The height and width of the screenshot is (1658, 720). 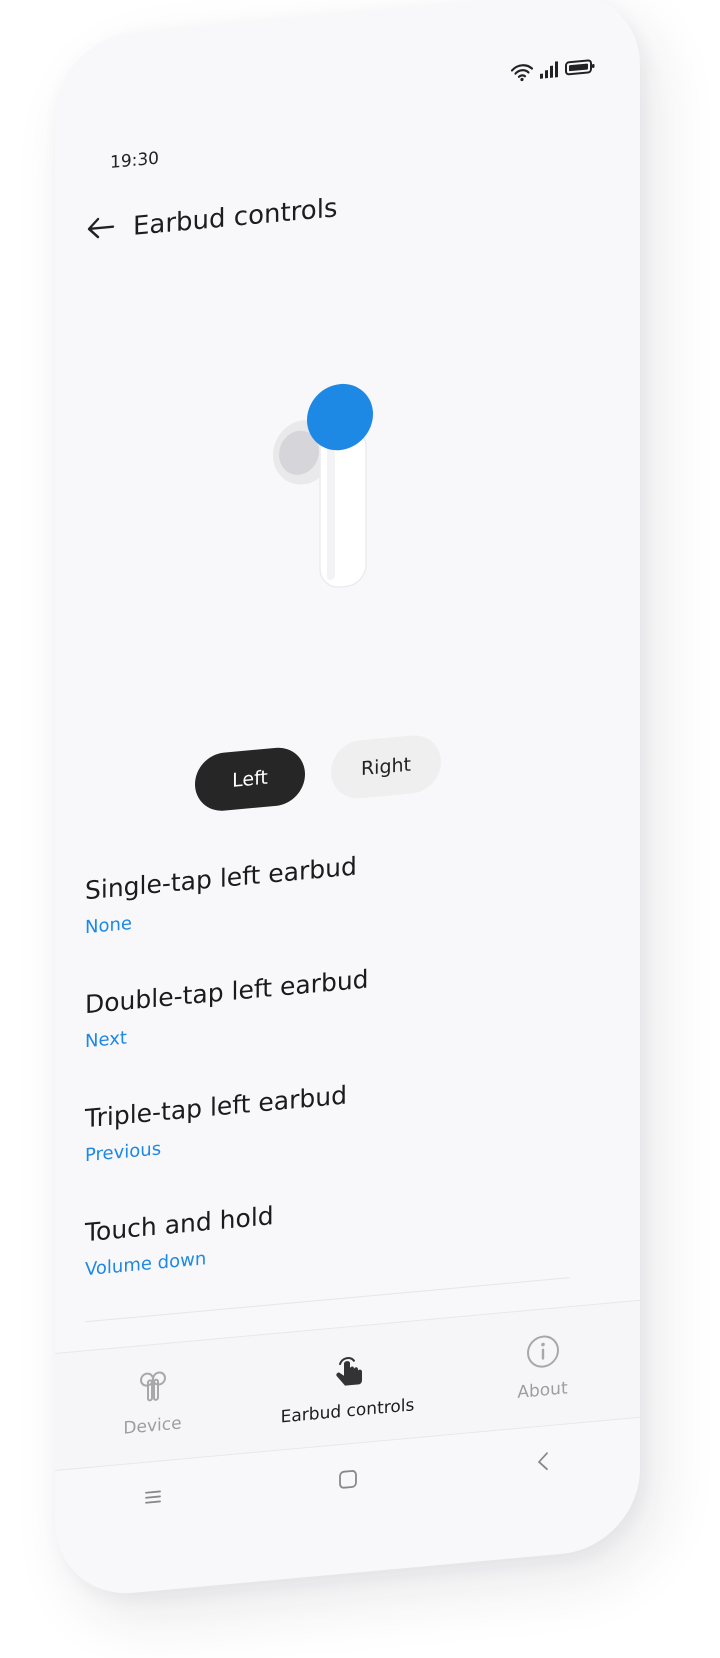 I want to click on battery-icon, so click(x=580, y=69).